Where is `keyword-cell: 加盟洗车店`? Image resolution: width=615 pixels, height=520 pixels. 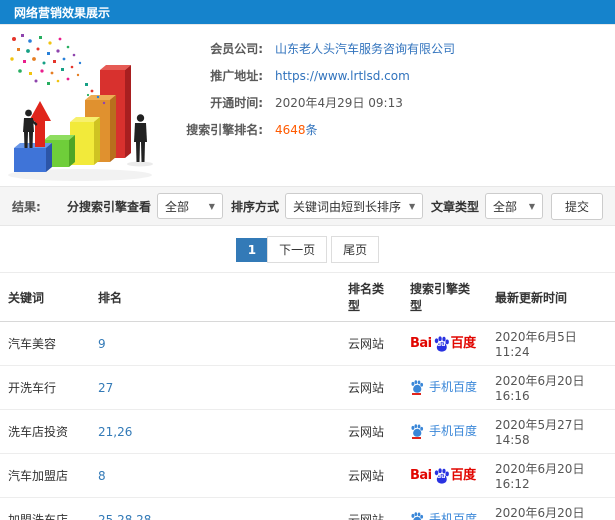 keyword-cell: 加盟洗车店 is located at coordinates (38, 516).